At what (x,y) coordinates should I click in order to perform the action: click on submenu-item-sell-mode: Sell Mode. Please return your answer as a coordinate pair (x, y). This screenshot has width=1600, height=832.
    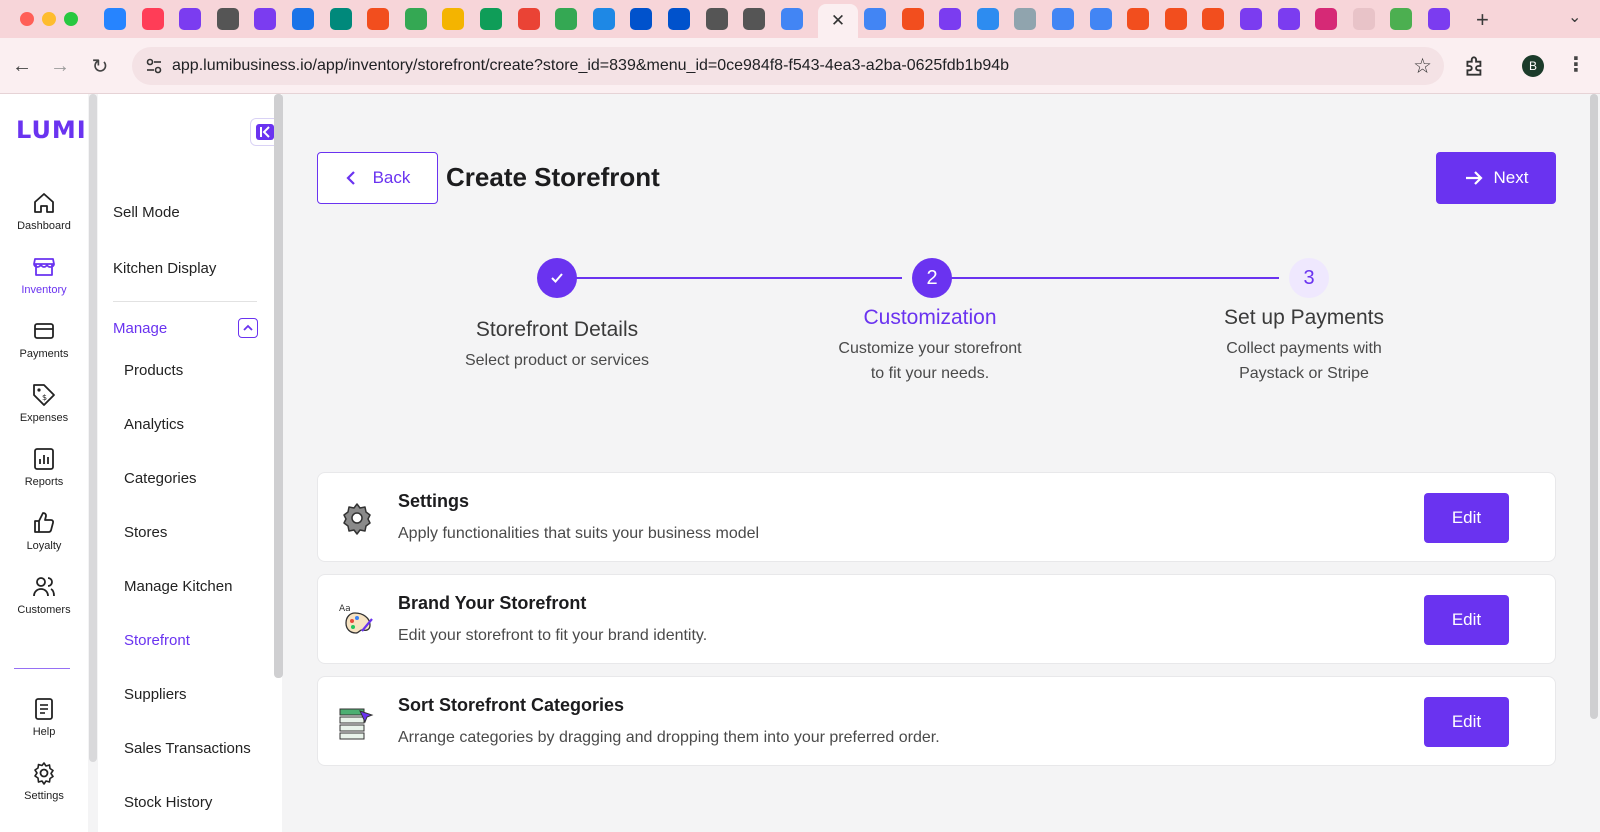
    Looking at the image, I should click on (146, 212).